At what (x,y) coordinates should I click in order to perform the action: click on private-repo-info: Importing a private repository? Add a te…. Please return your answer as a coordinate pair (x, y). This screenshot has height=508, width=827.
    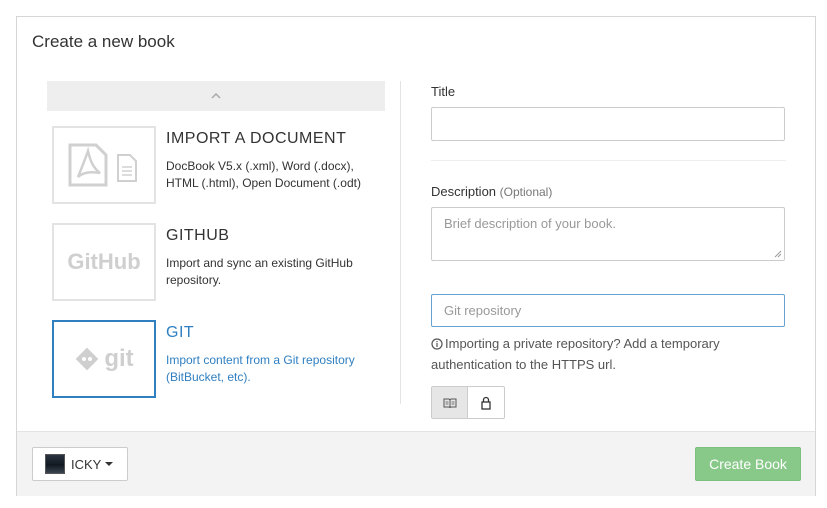
    Looking at the image, I should click on (608, 354).